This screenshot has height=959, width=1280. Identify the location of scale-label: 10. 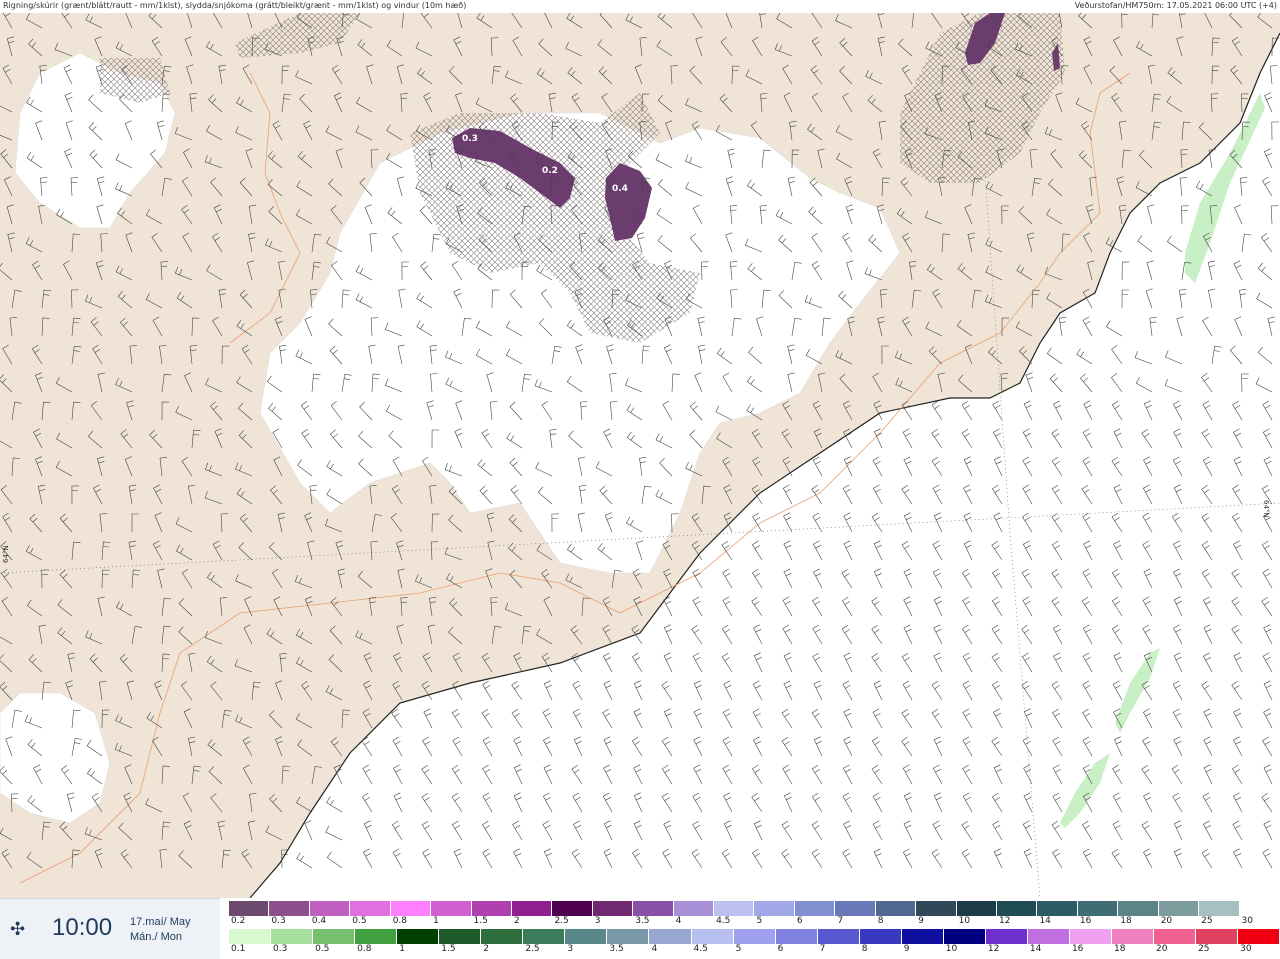
(951, 949).